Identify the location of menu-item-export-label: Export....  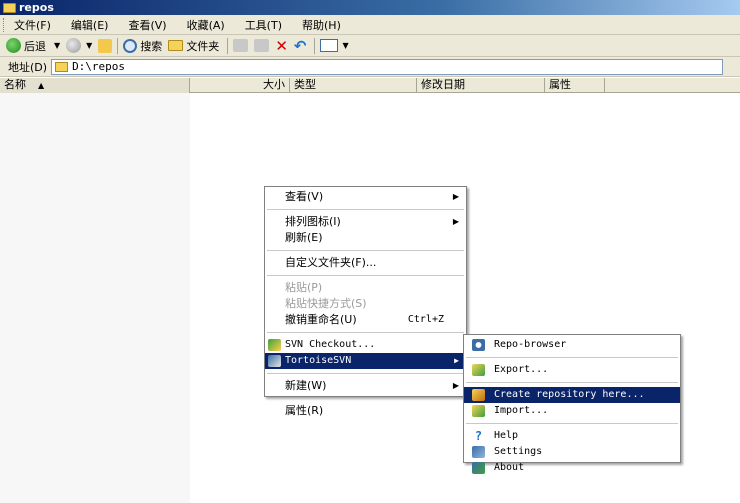
(521, 369).